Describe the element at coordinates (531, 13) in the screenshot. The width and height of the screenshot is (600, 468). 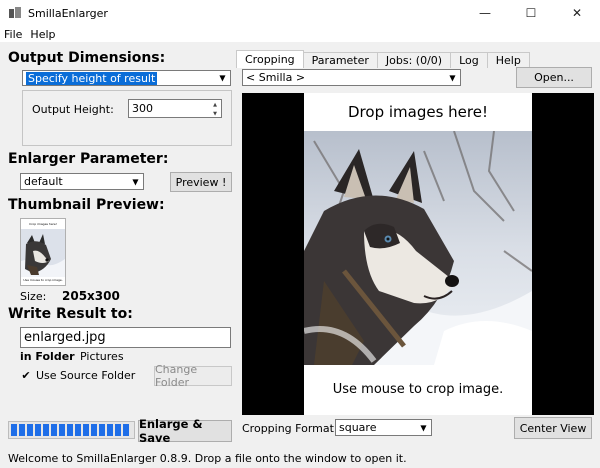
I see `maximize-button: ☐` at that location.